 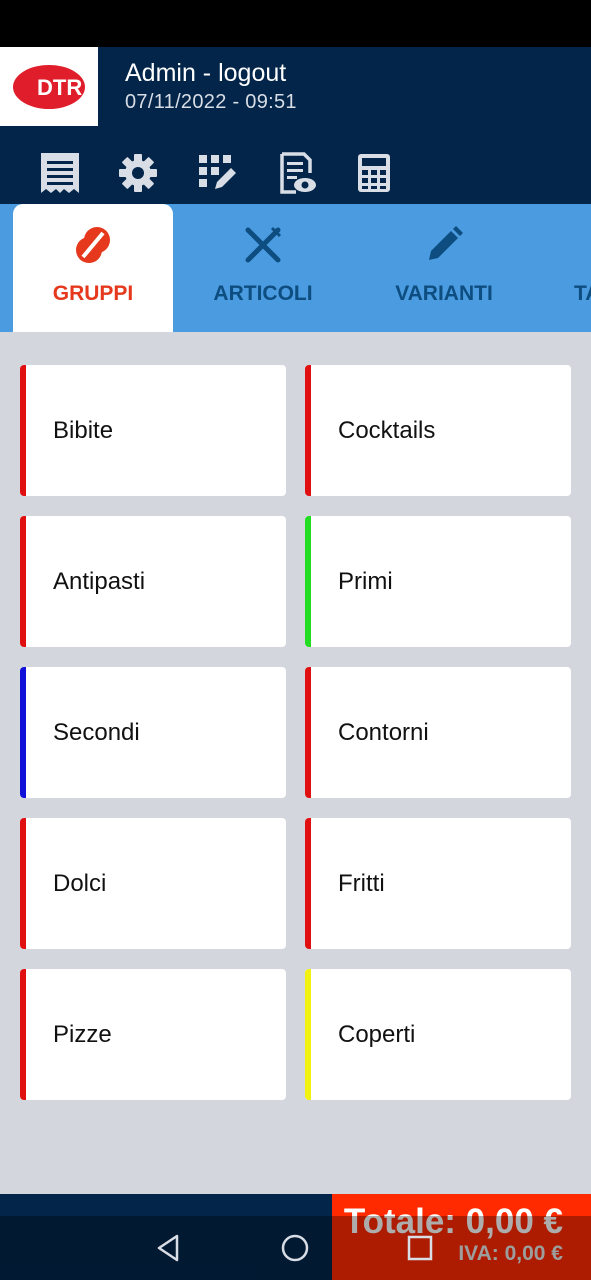 What do you see at coordinates (138, 173) in the screenshot?
I see `gear-icon` at bounding box center [138, 173].